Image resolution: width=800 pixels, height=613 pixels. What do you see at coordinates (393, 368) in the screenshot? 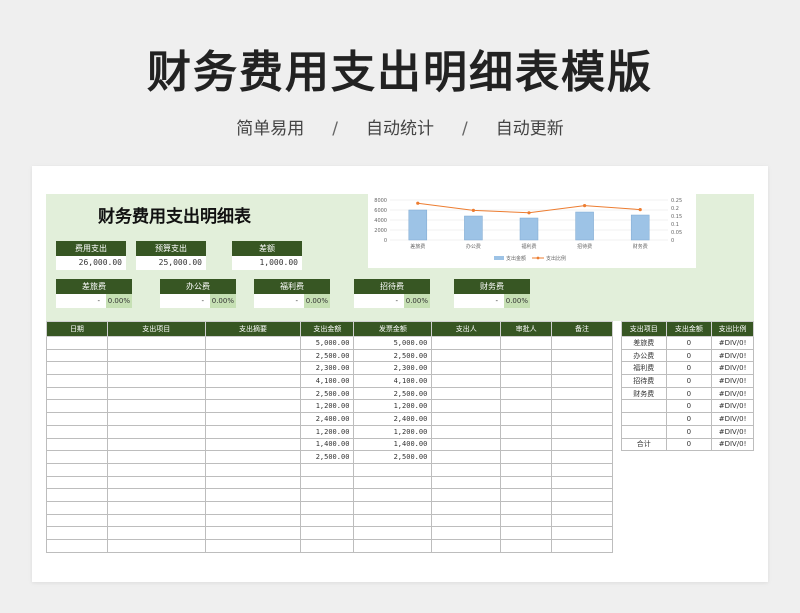
I see `table-cell: 2,300.00` at bounding box center [393, 368].